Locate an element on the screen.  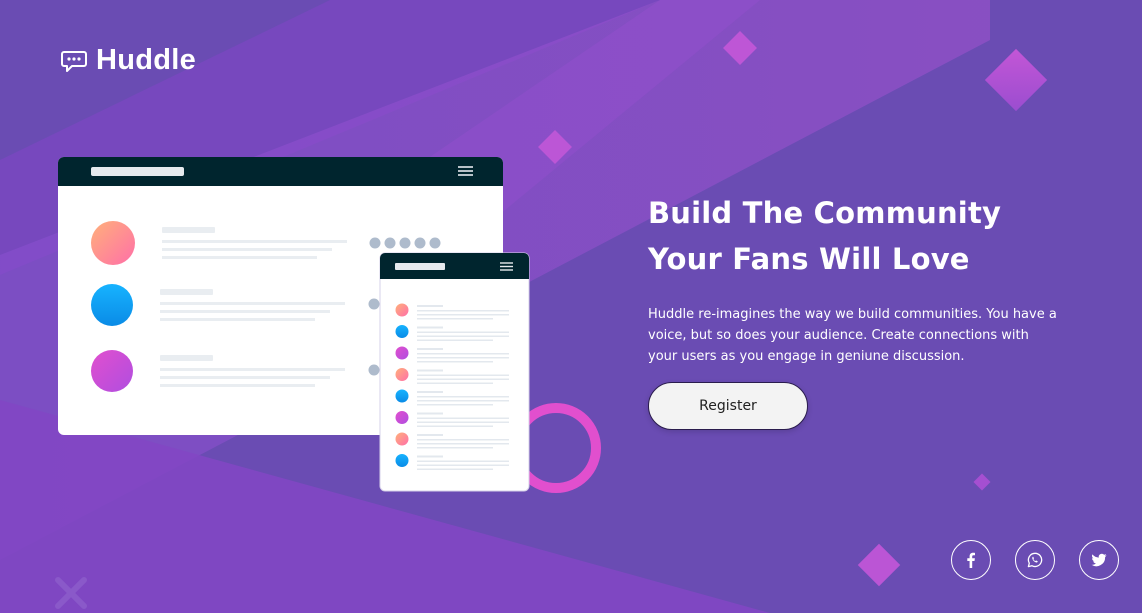
facebook-link is located at coordinates (971, 560).